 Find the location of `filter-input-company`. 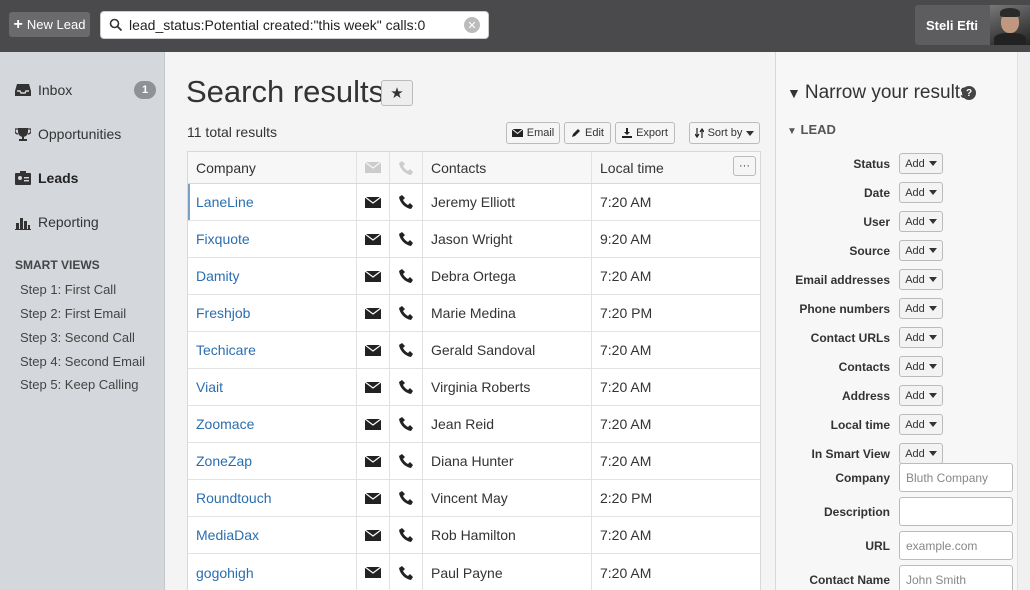

filter-input-company is located at coordinates (956, 477).